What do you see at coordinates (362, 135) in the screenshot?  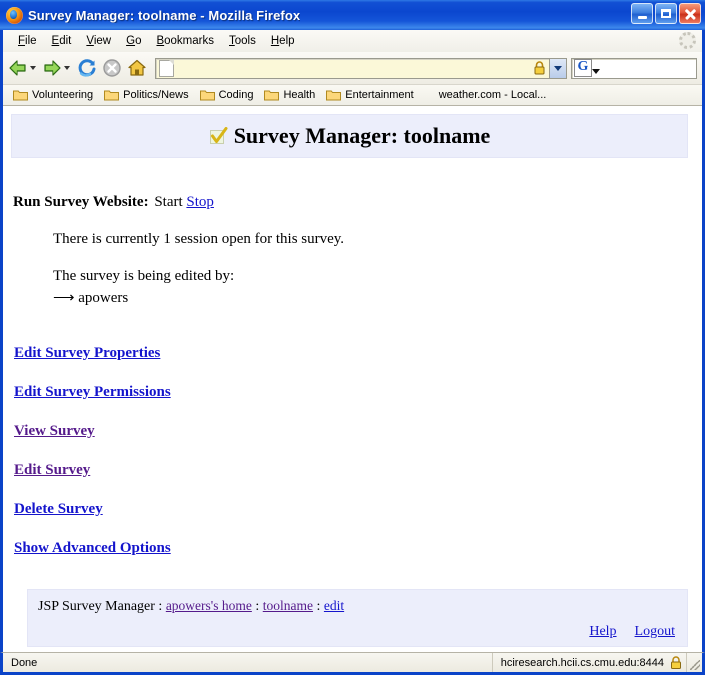 I see `page-title: Survey Manager: toolname` at bounding box center [362, 135].